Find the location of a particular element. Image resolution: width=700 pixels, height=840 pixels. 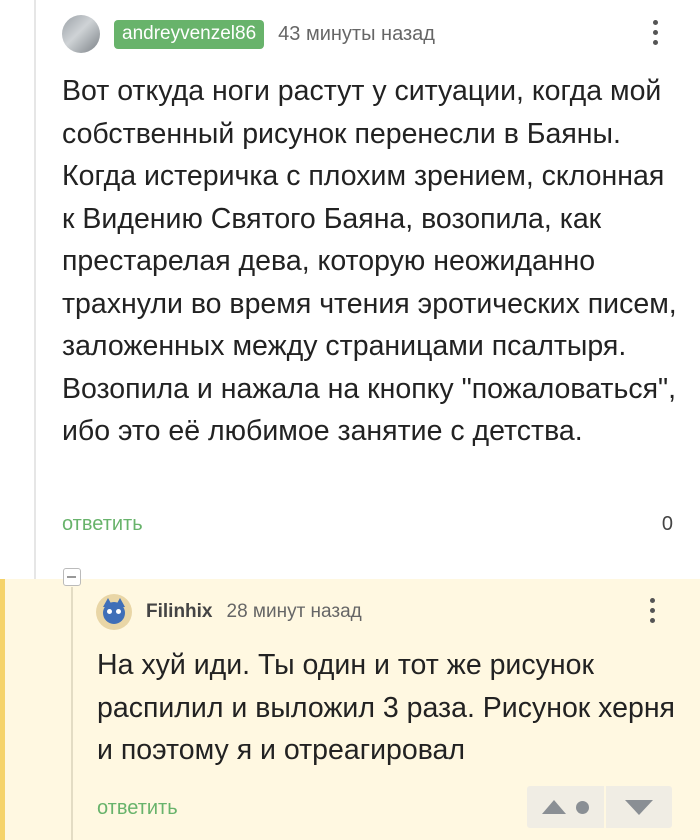

child-thread-line is located at coordinates (72, 713).